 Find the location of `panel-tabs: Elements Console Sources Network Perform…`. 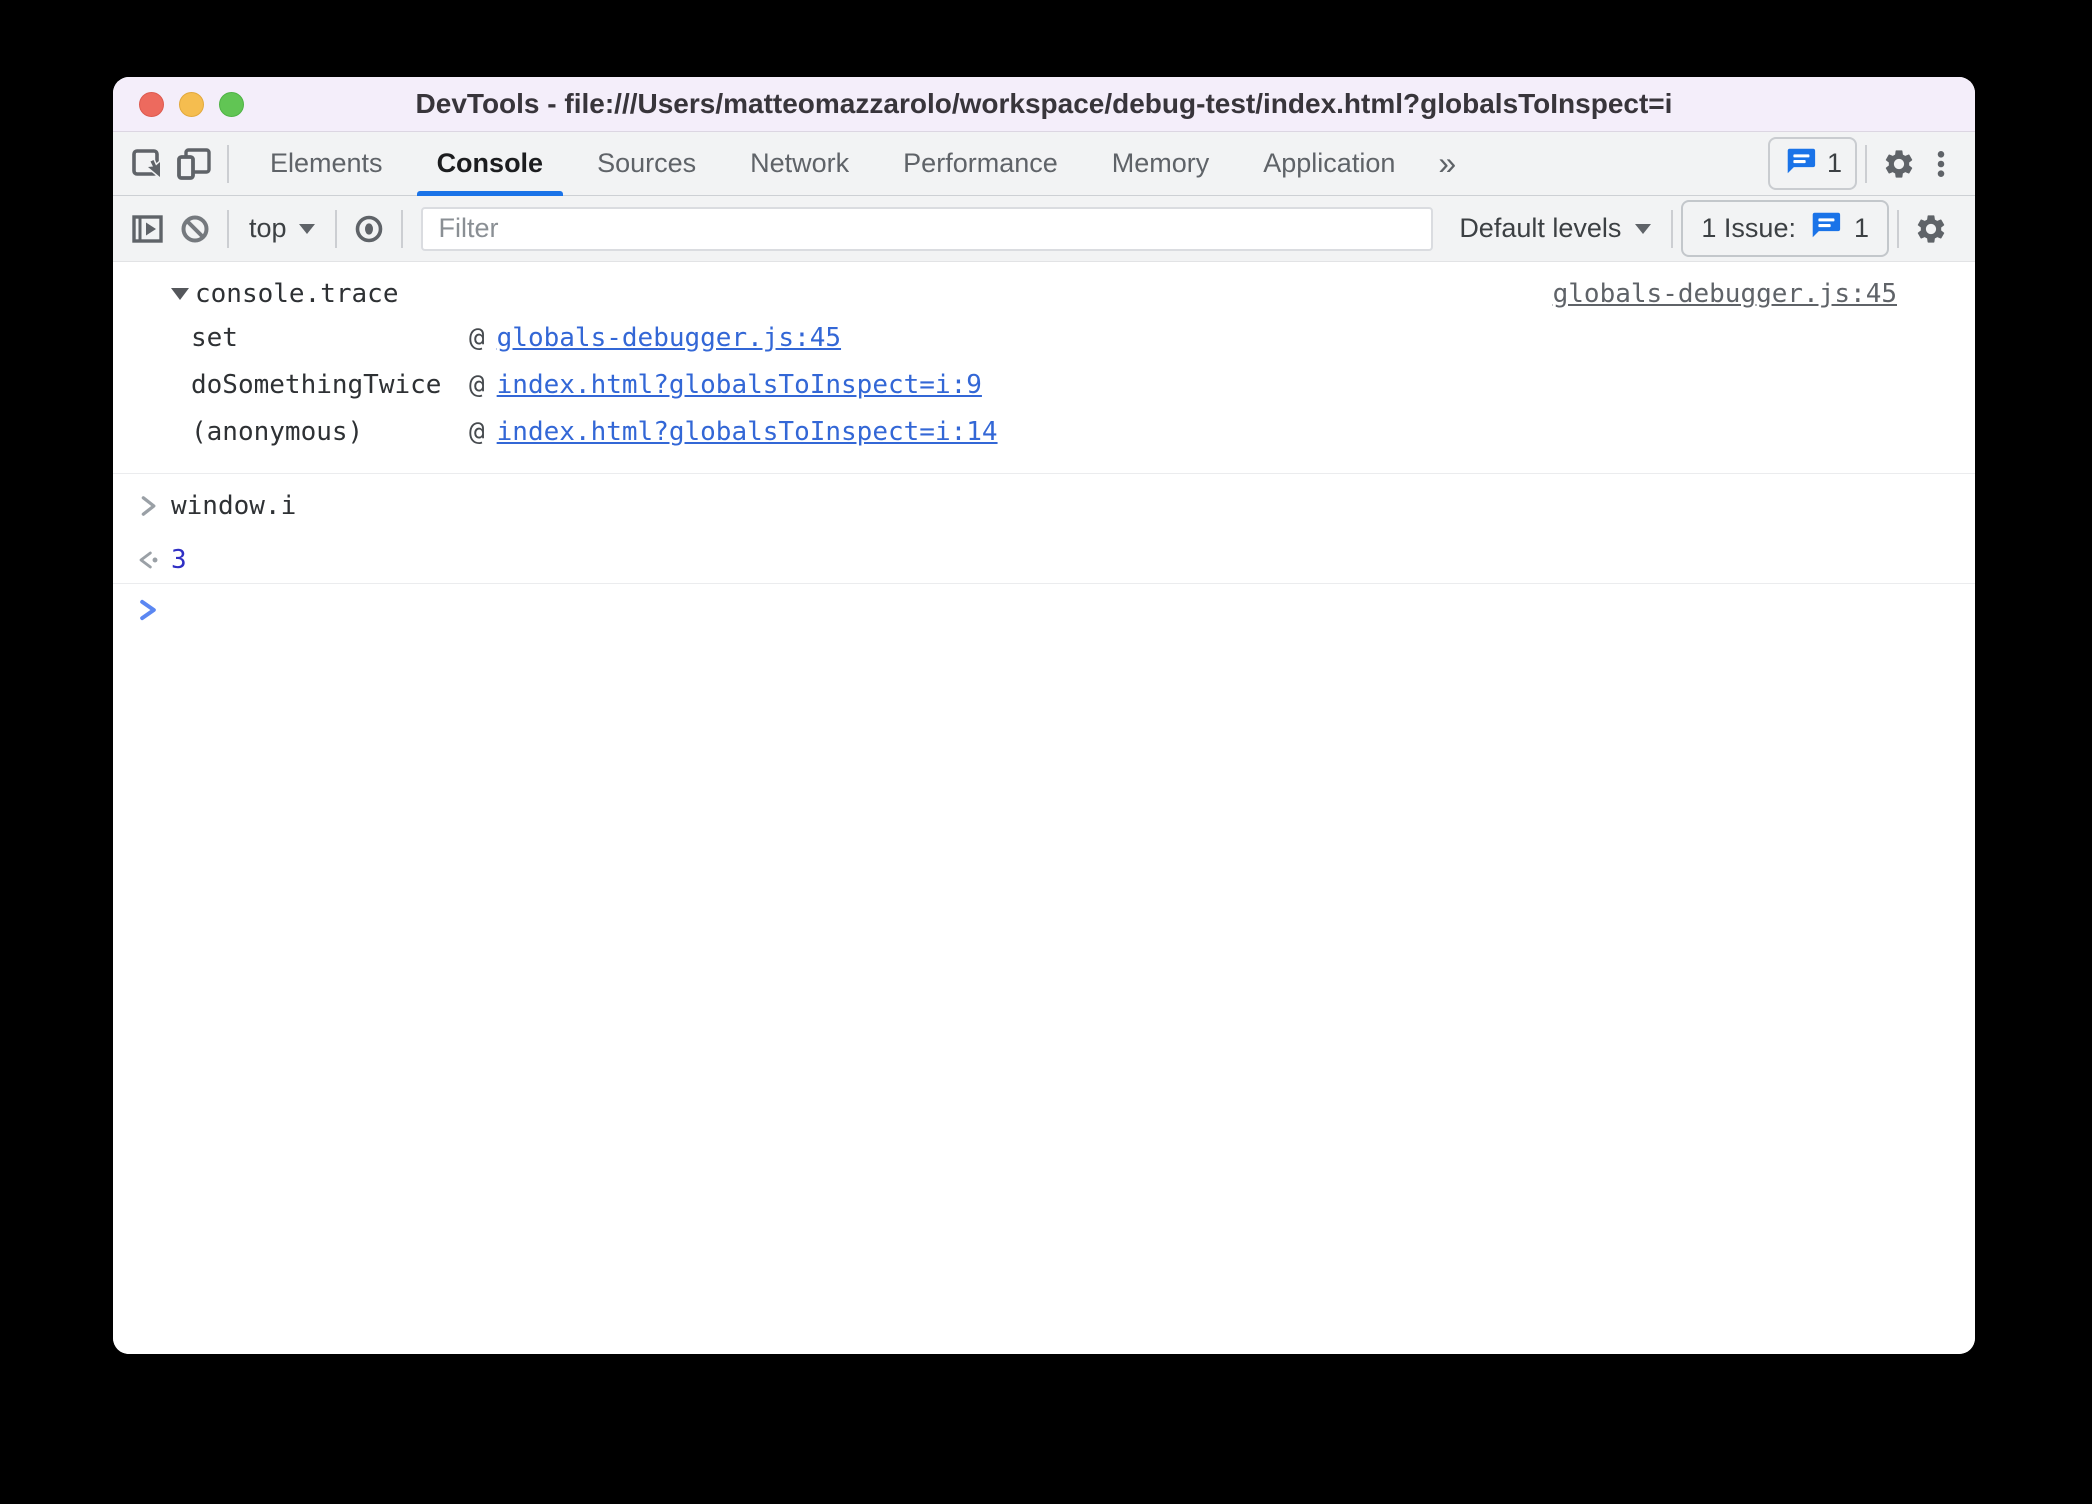

panel-tabs: Elements Console Sources Network Perform… is located at coordinates (832, 164).